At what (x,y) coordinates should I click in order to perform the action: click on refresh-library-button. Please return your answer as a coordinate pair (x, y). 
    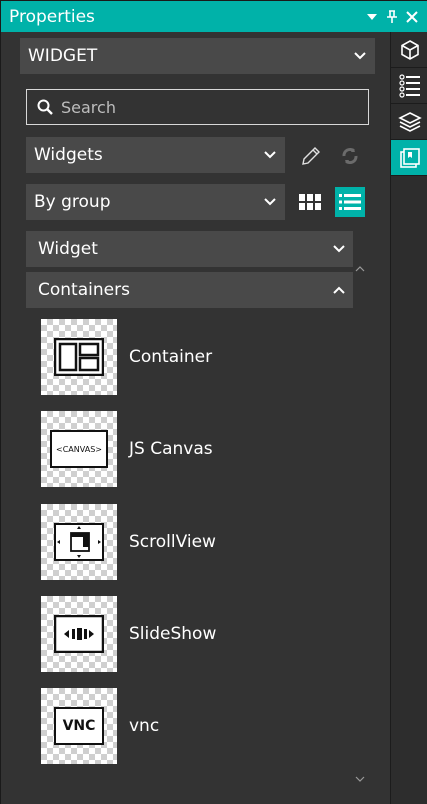
    Looking at the image, I should click on (350, 156).